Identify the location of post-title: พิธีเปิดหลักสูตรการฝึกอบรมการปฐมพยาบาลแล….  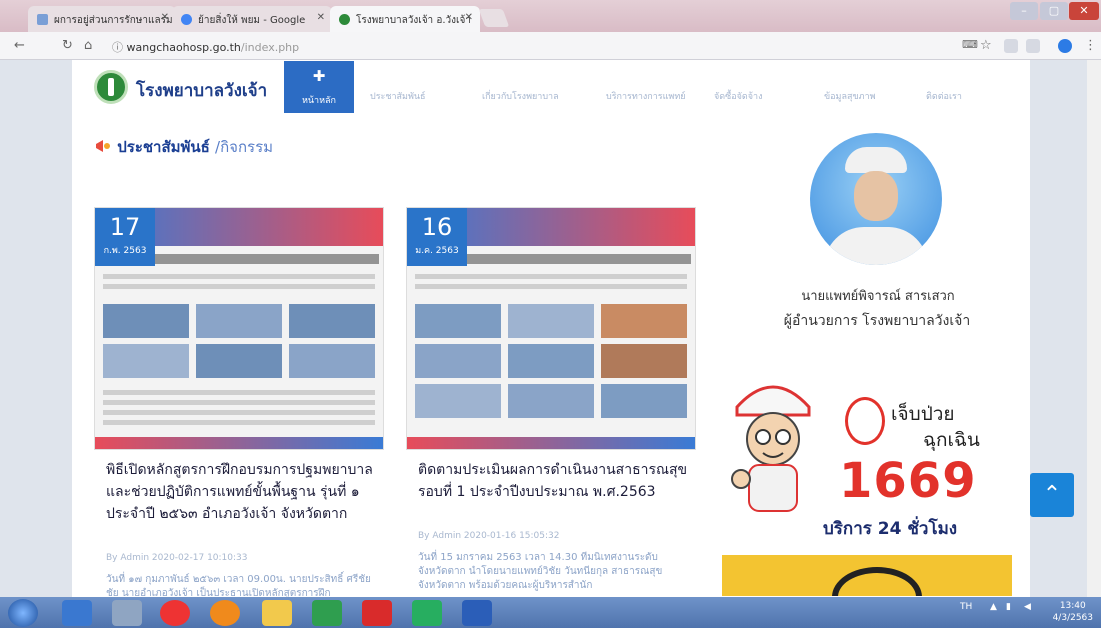
(241, 492).